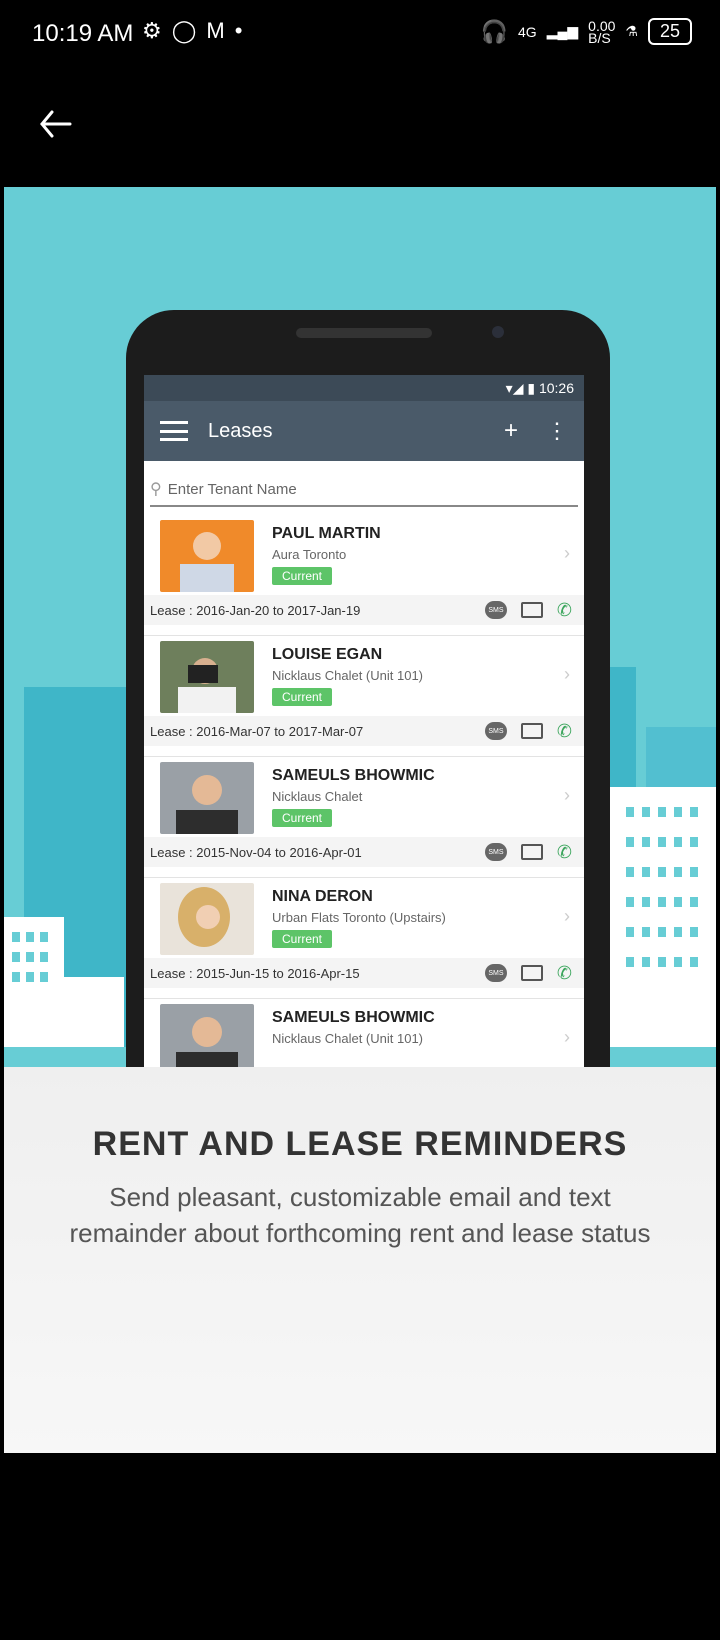 The height and width of the screenshot is (1640, 720). What do you see at coordinates (494, 31) in the screenshot?
I see `headphones-icon: 🎧` at bounding box center [494, 31].